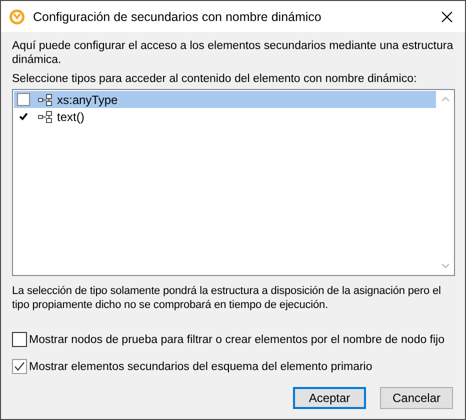 This screenshot has width=466, height=420. I want to click on option-label: Mostrar nodos de prueba para filtrar o crear elementos por el nombre de nodo fijo, so click(237, 340).